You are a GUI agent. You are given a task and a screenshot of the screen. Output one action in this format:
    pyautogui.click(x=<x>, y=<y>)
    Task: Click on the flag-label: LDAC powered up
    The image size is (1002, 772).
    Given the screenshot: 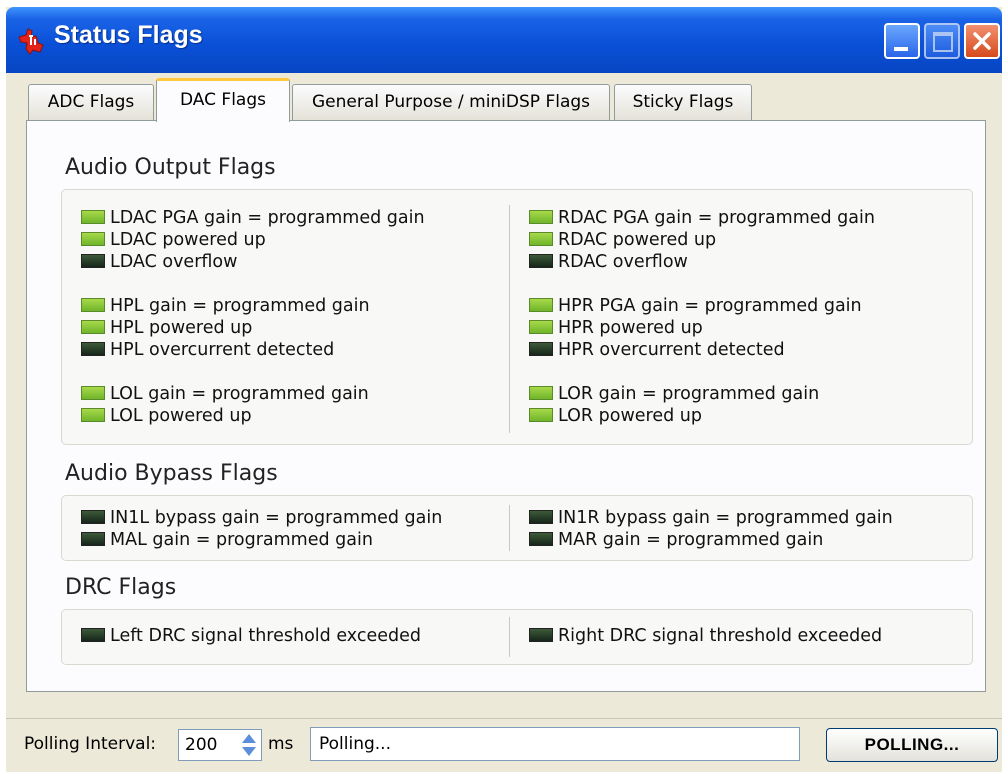 What is the action you would take?
    pyautogui.click(x=188, y=240)
    